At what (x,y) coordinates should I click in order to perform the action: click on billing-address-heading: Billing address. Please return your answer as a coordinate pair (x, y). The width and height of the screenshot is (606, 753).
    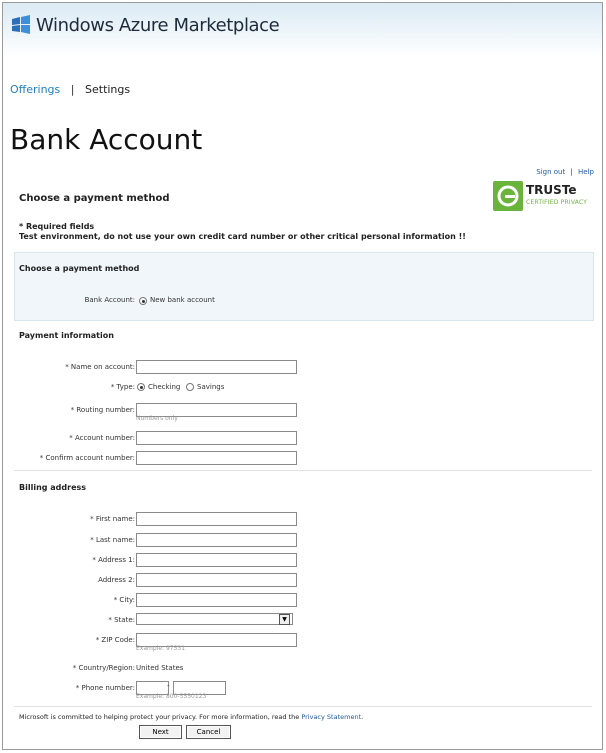
    Looking at the image, I should click on (53, 487).